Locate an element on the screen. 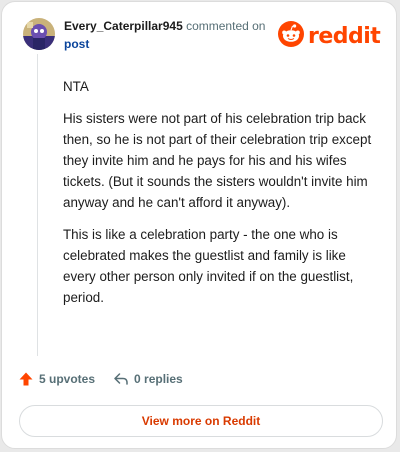 The image size is (400, 452). view-more-on-reddit-button: View more on Reddit is located at coordinates (201, 421).